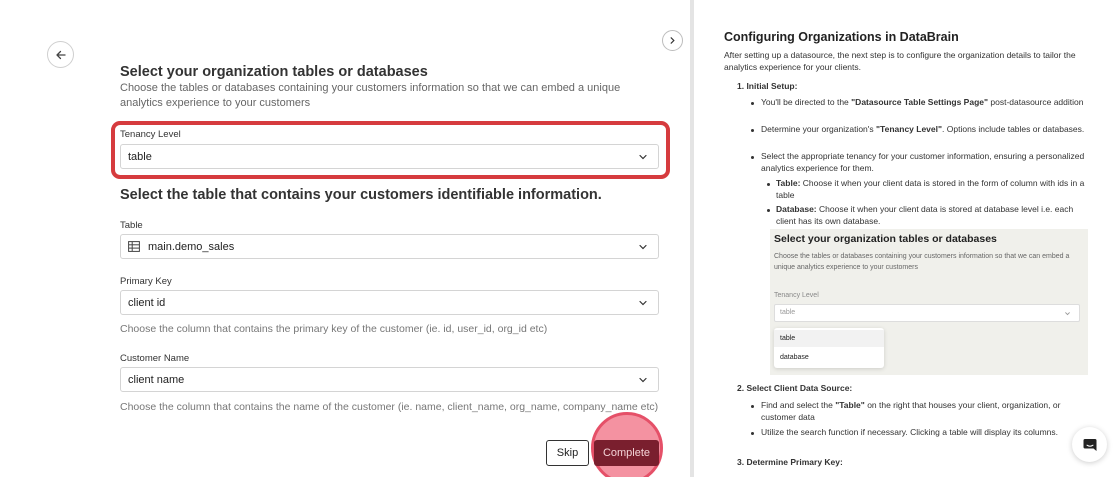 The width and height of the screenshot is (1120, 477). What do you see at coordinates (390, 150) in the screenshot?
I see `highlight-outline` at bounding box center [390, 150].